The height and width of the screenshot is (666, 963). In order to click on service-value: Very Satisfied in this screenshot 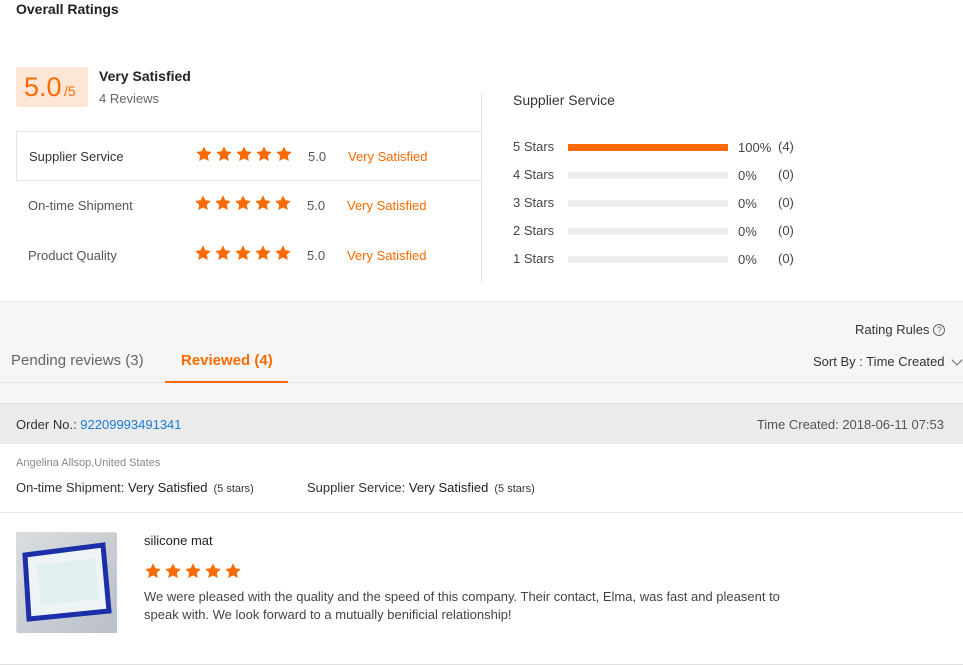, I will do `click(448, 487)`.